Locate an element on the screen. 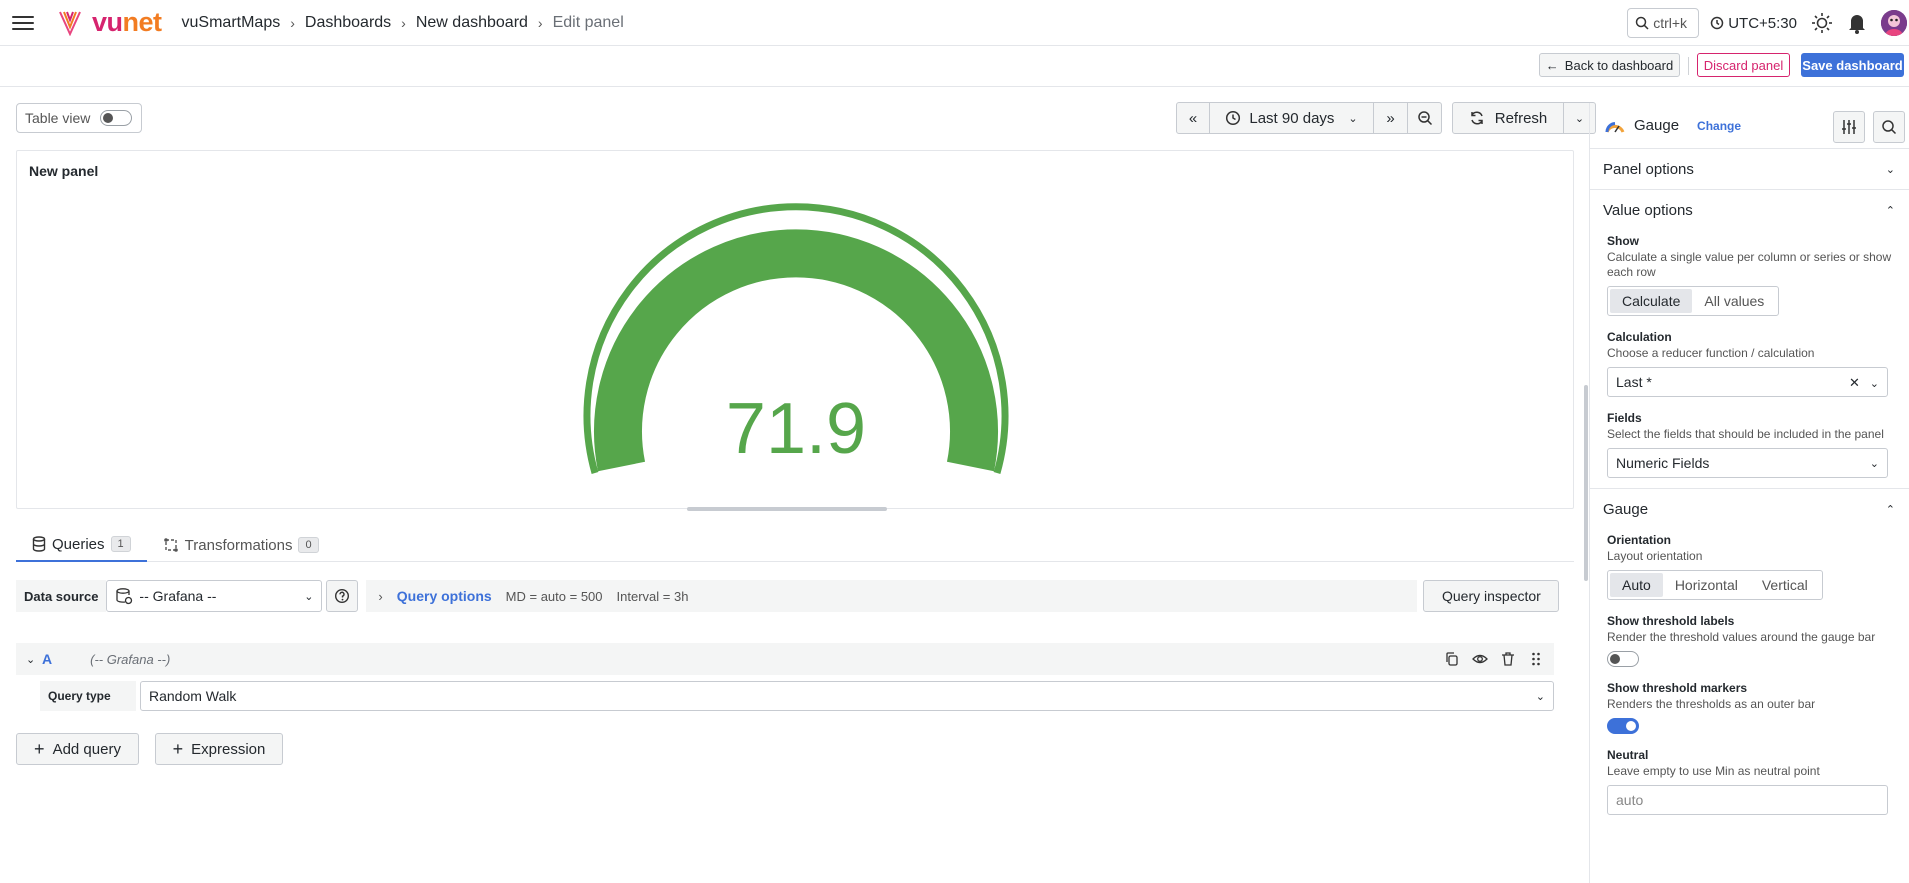 This screenshot has height=883, width=1909. drag-handle-icon is located at coordinates (1536, 659).